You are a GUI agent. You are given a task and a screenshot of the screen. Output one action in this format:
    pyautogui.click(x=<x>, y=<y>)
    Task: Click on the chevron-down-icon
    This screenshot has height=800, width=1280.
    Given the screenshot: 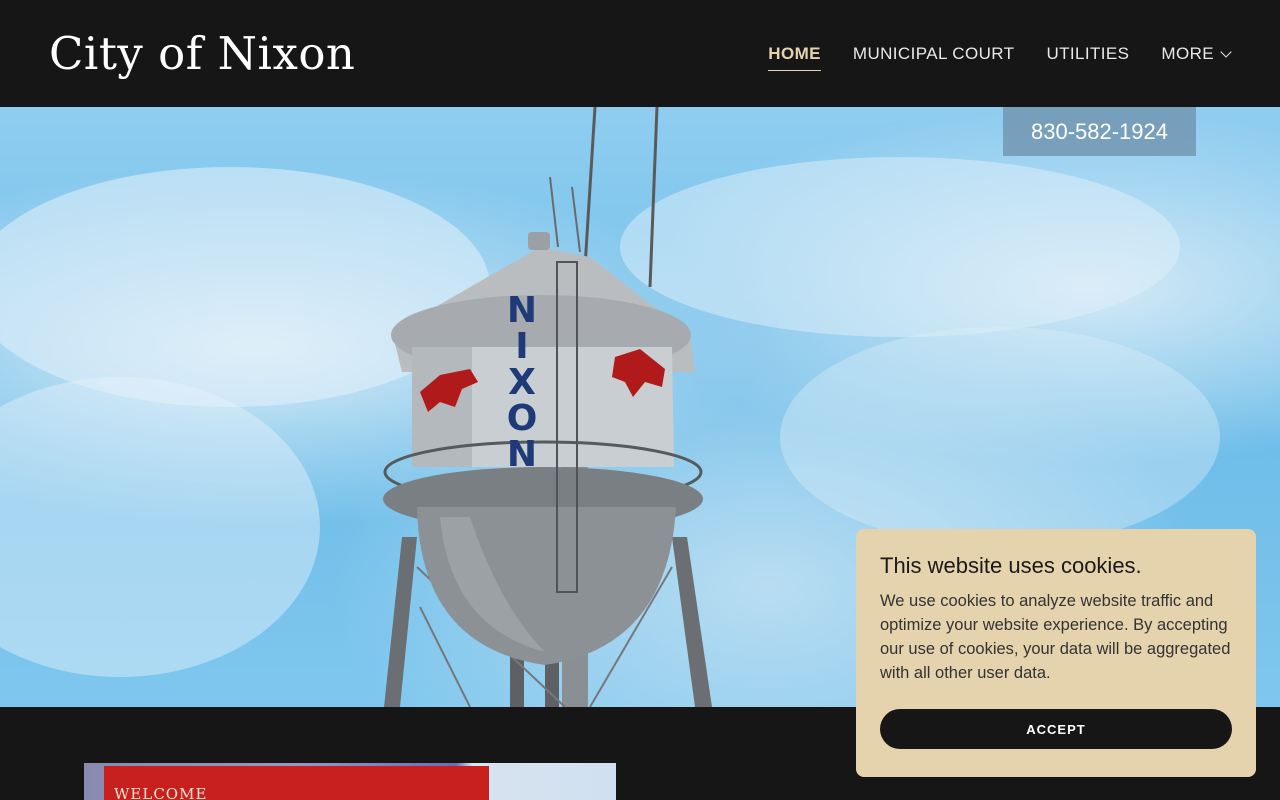 What is the action you would take?
    pyautogui.click(x=1226, y=51)
    